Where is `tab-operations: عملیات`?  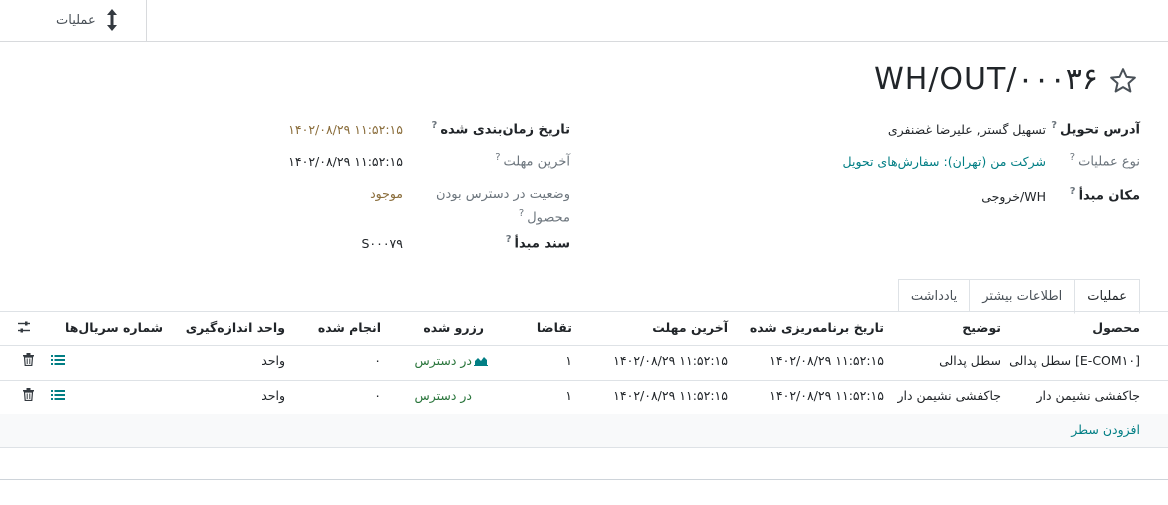 tab-operations: عملیات is located at coordinates (1107, 296).